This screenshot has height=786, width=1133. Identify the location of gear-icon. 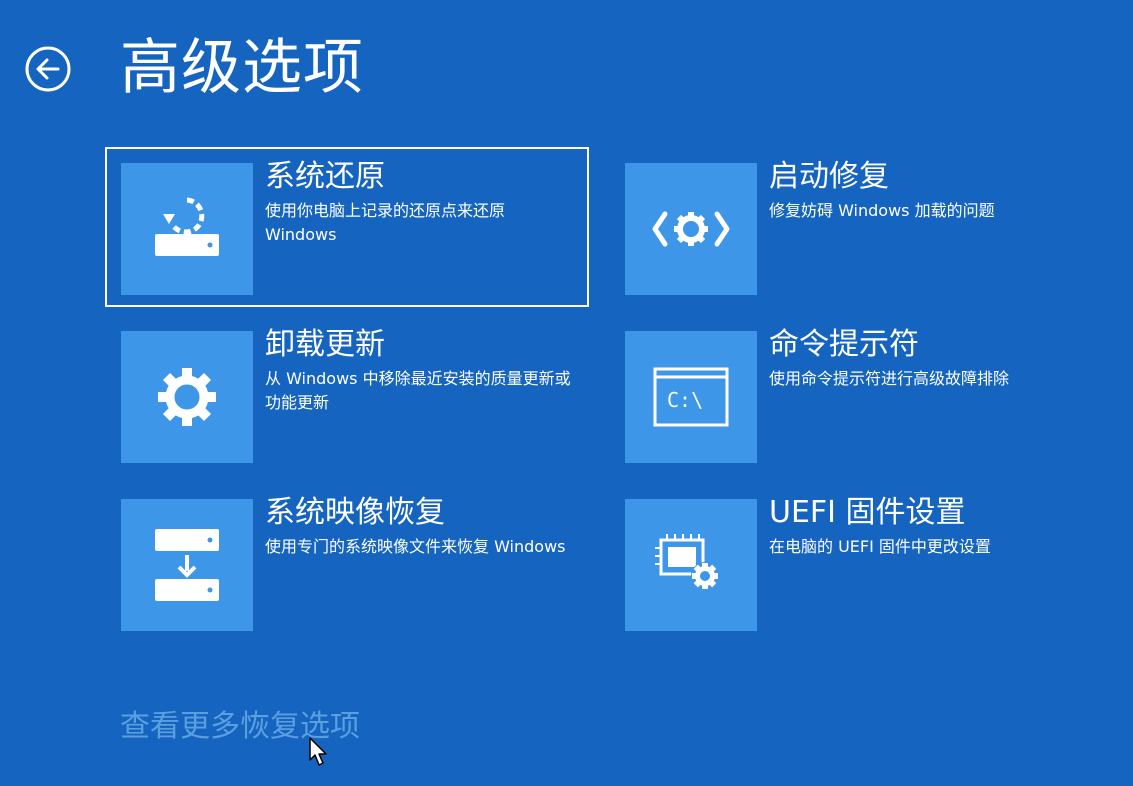
(187, 397).